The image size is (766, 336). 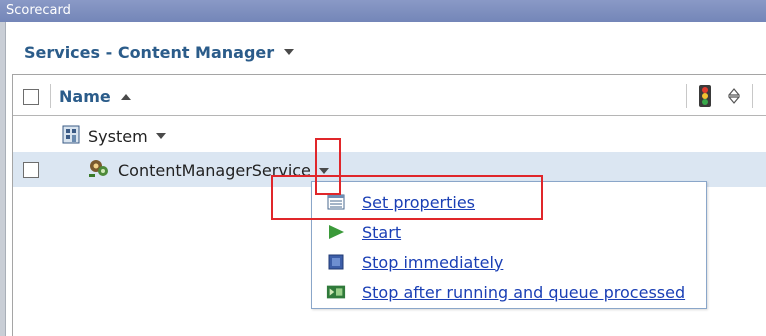 What do you see at coordinates (38, 10) in the screenshot?
I see `window-title: Scorecard` at bounding box center [38, 10].